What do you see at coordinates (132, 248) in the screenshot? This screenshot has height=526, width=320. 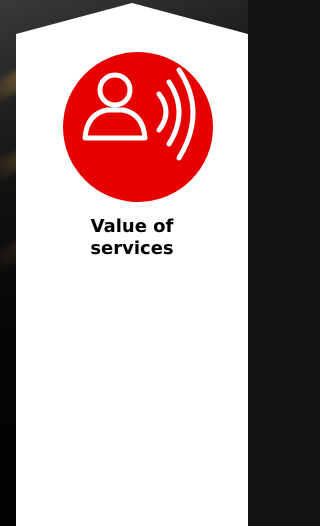 I see `tile-title-line2: services` at bounding box center [132, 248].